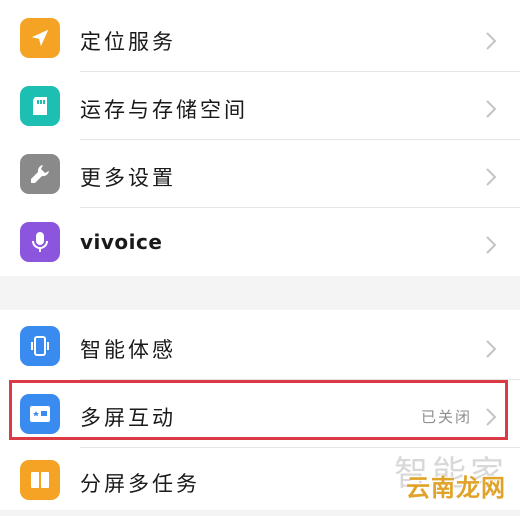  What do you see at coordinates (40, 346) in the screenshot?
I see `phone-vibrate-icon` at bounding box center [40, 346].